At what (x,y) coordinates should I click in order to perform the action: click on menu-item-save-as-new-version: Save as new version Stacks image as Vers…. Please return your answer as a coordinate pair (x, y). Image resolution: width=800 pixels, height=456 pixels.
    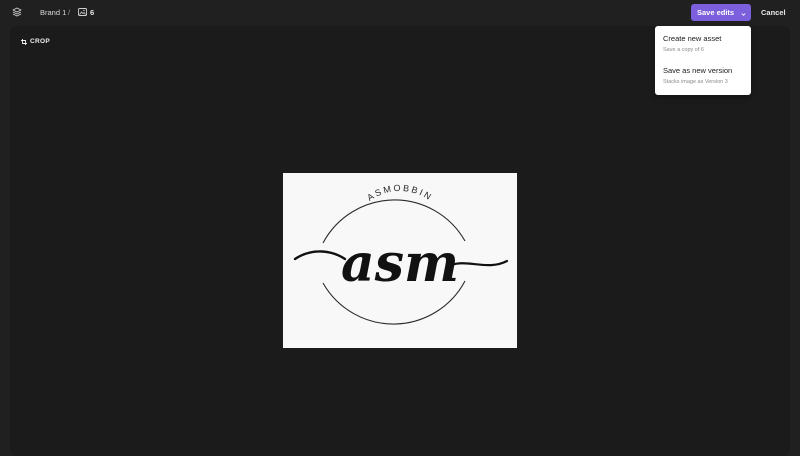
    Looking at the image, I should click on (697, 76).